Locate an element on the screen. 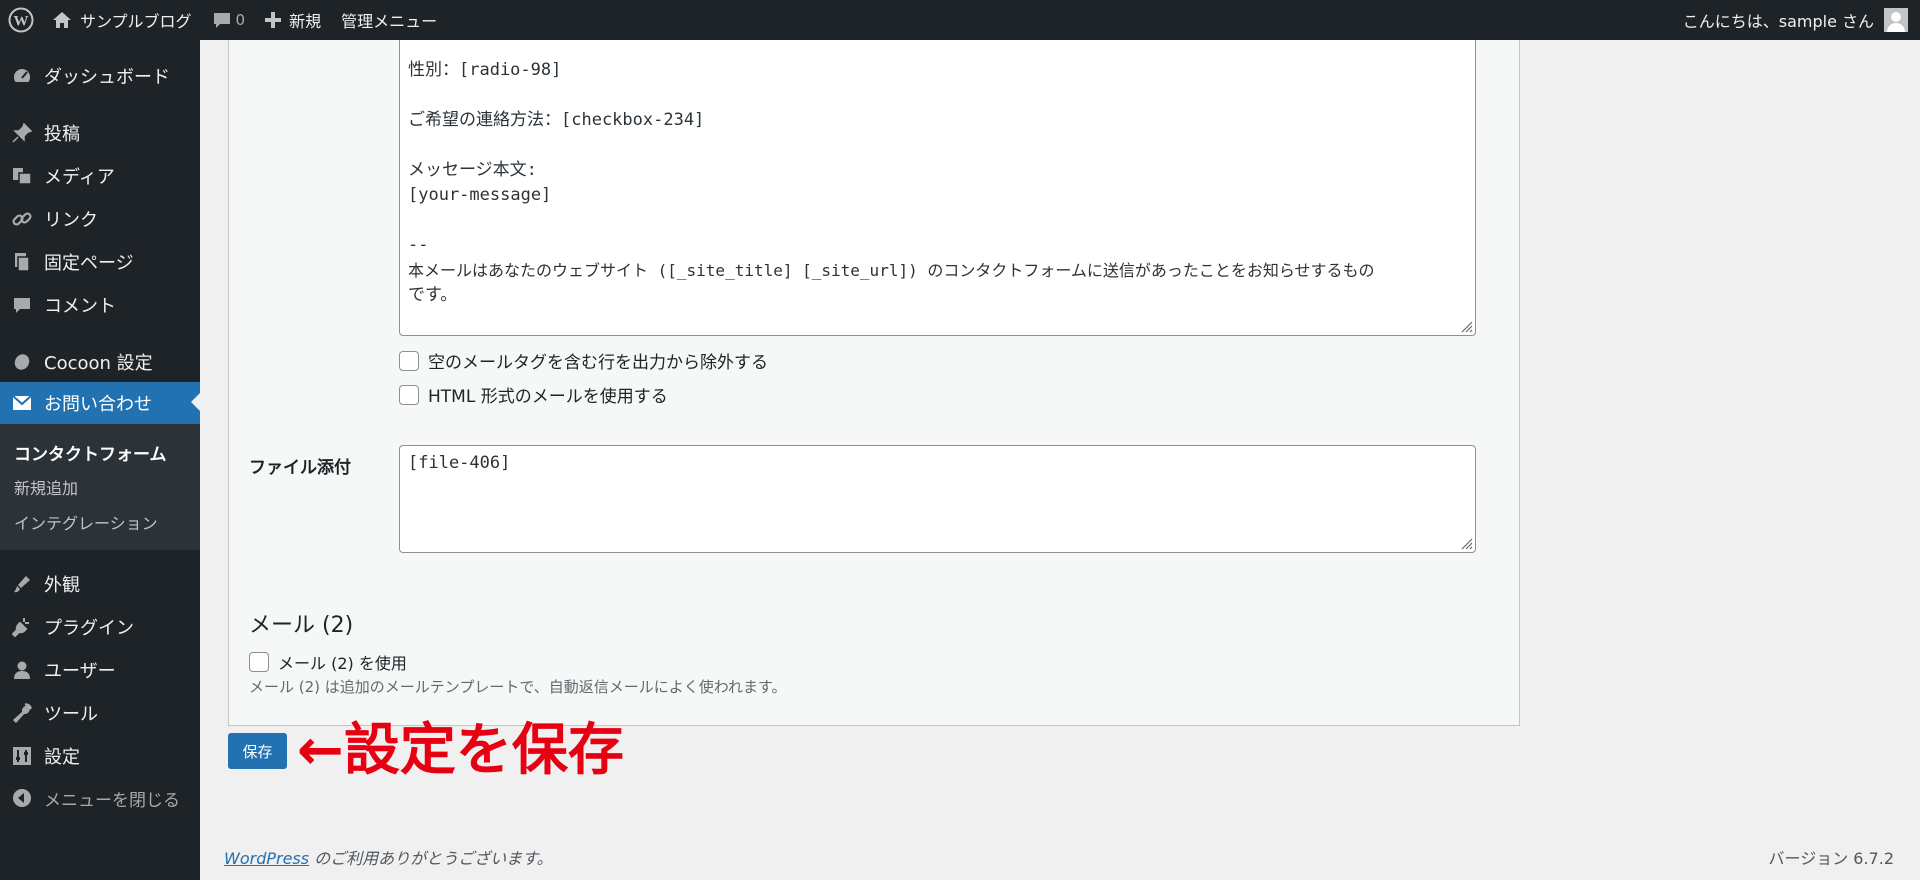 The width and height of the screenshot is (1920, 880). option-exclude-blank: 空のメールタグを含む行を出力から除外する is located at coordinates (583, 360).